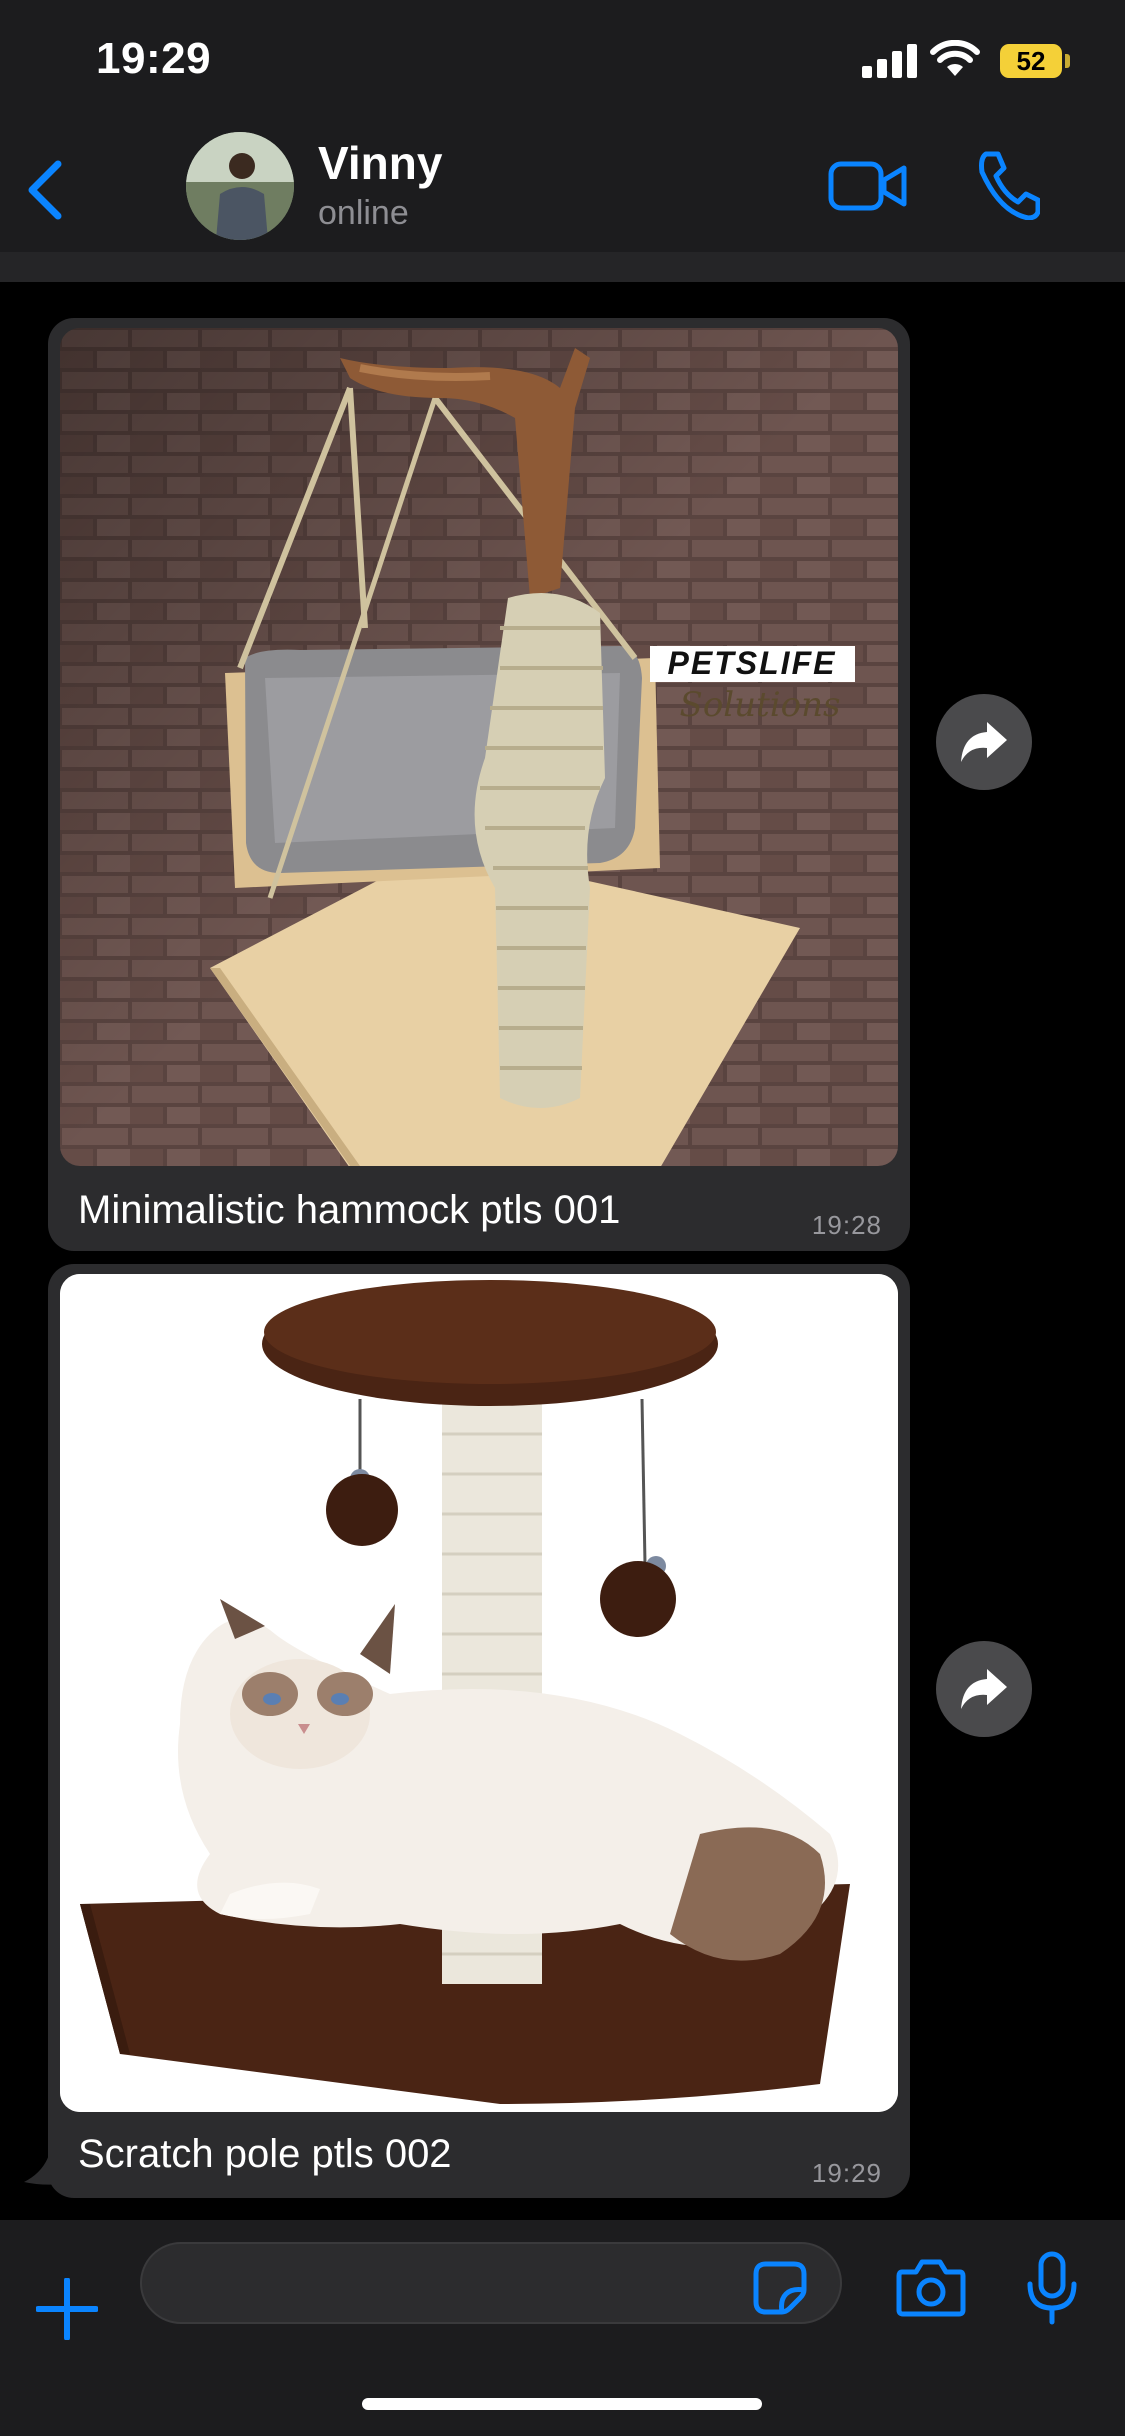 The width and height of the screenshot is (1125, 2436). I want to click on svg-text: Solutions, so click(760, 705).